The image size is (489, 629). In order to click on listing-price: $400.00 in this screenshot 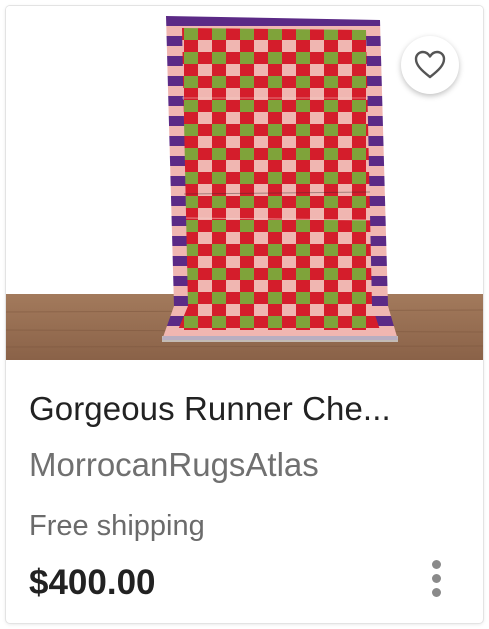, I will do `click(92, 582)`.